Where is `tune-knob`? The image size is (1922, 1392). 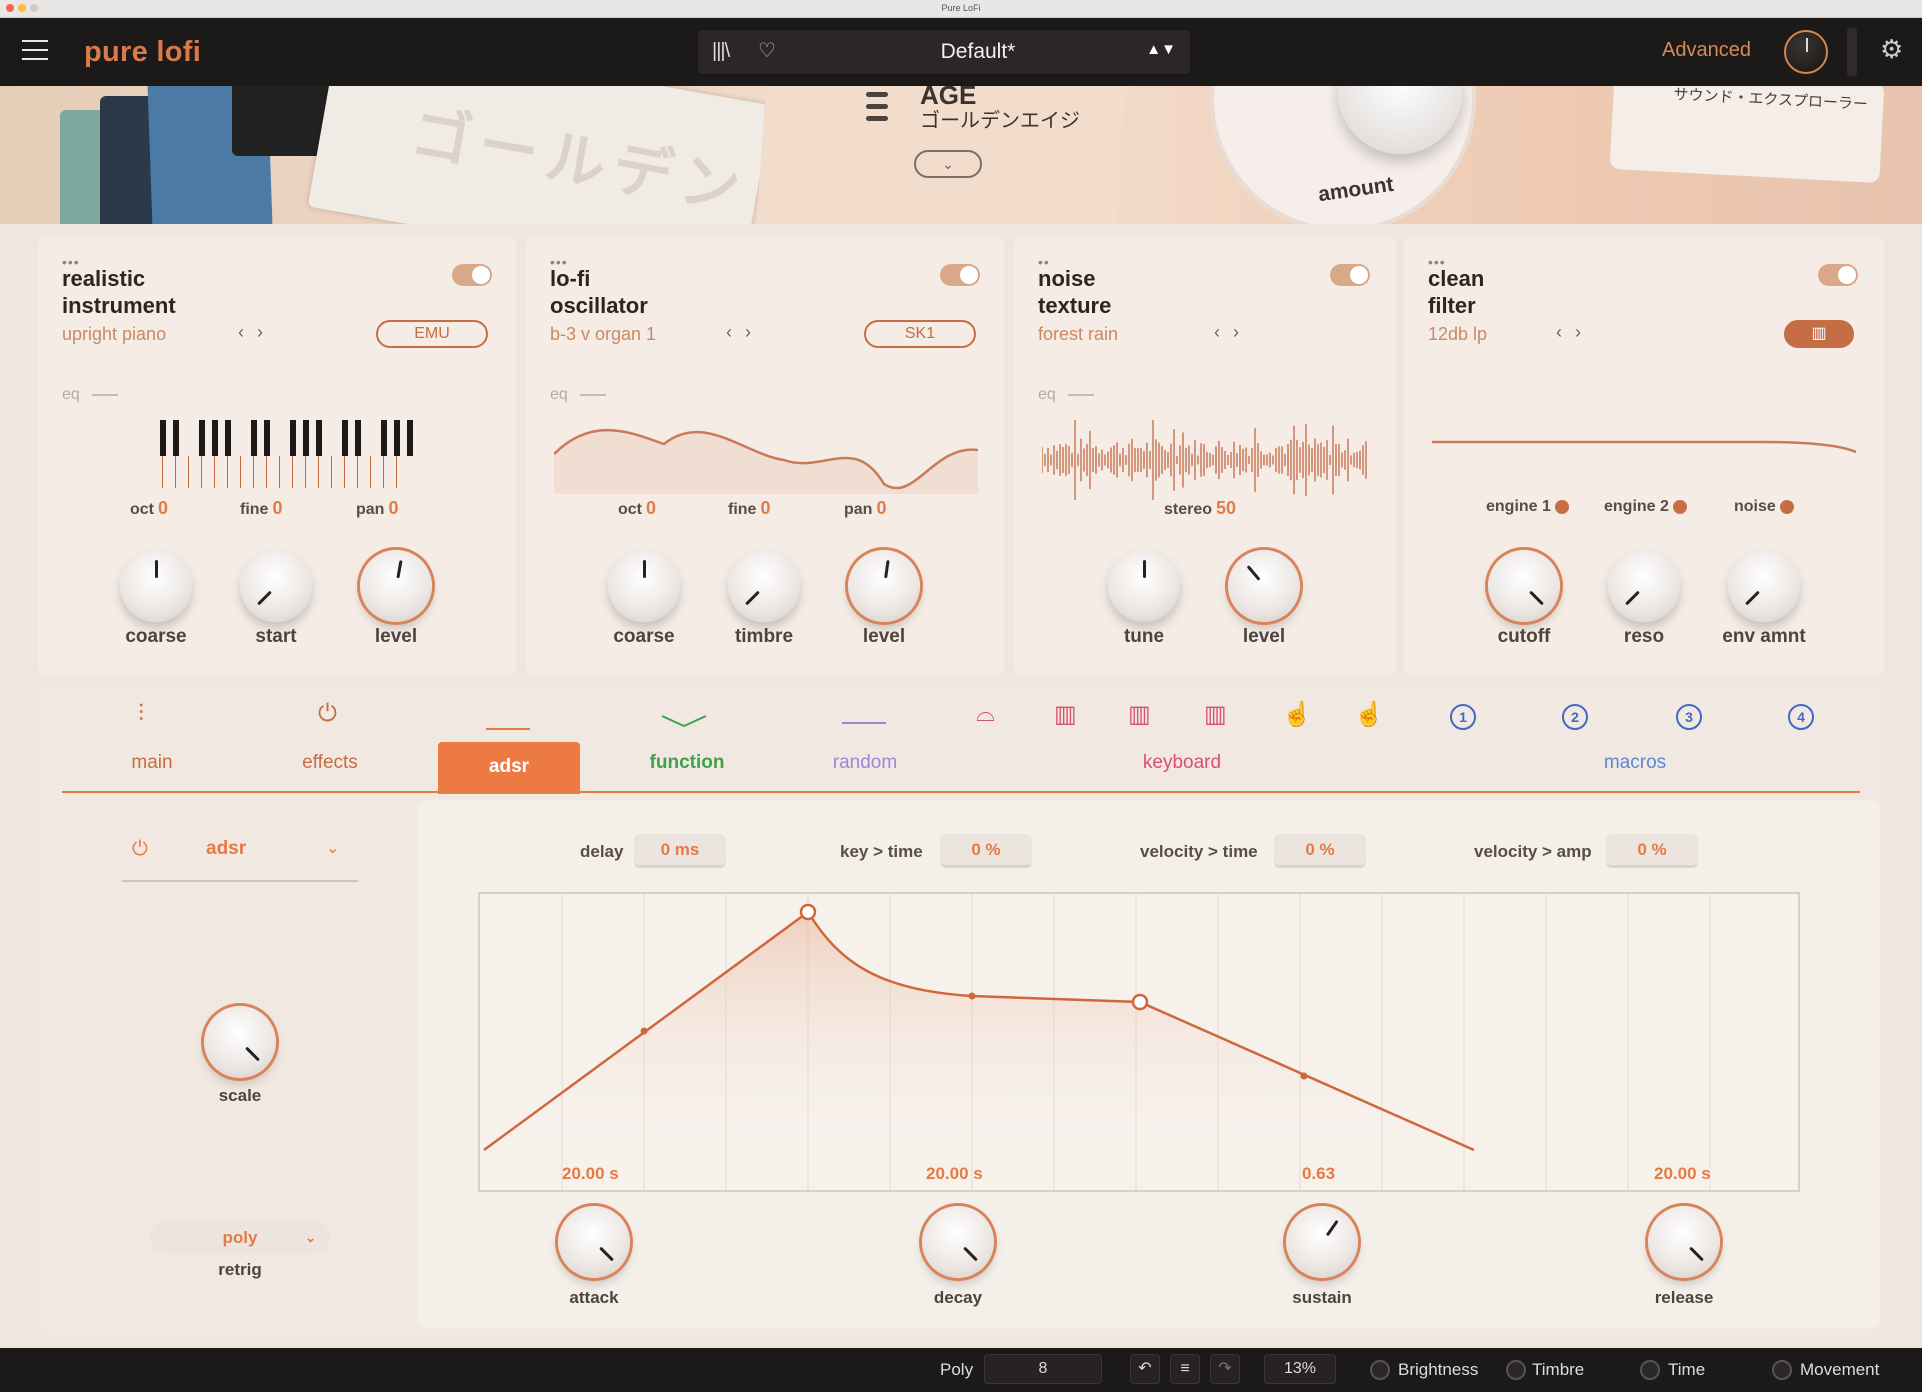 tune-knob is located at coordinates (1144, 586).